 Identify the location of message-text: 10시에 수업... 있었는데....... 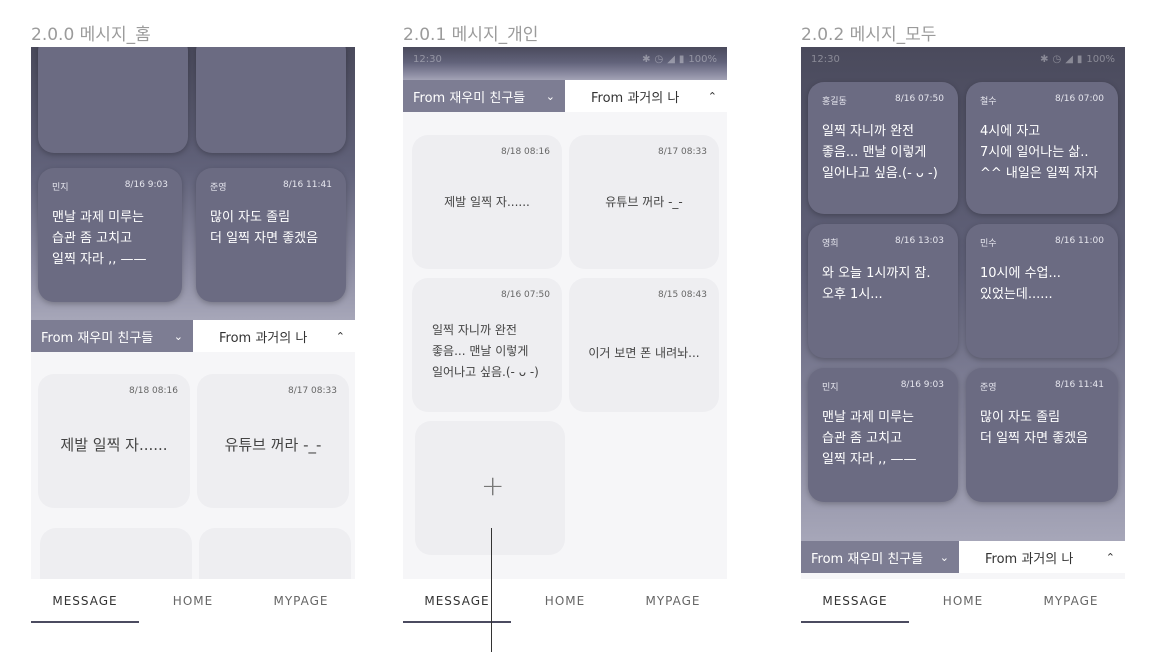
(1020, 284).